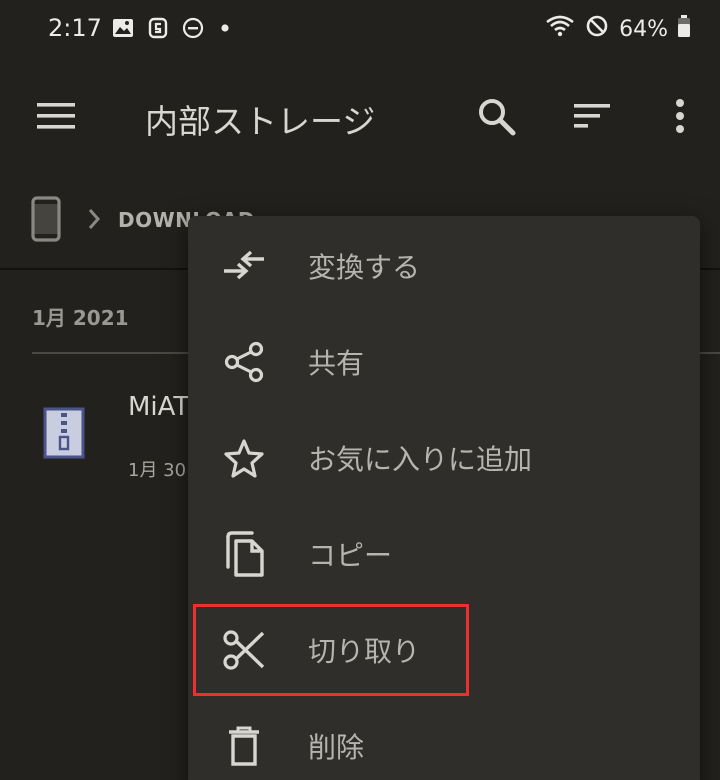  I want to click on menu-item-delete: 削除, so click(444, 739).